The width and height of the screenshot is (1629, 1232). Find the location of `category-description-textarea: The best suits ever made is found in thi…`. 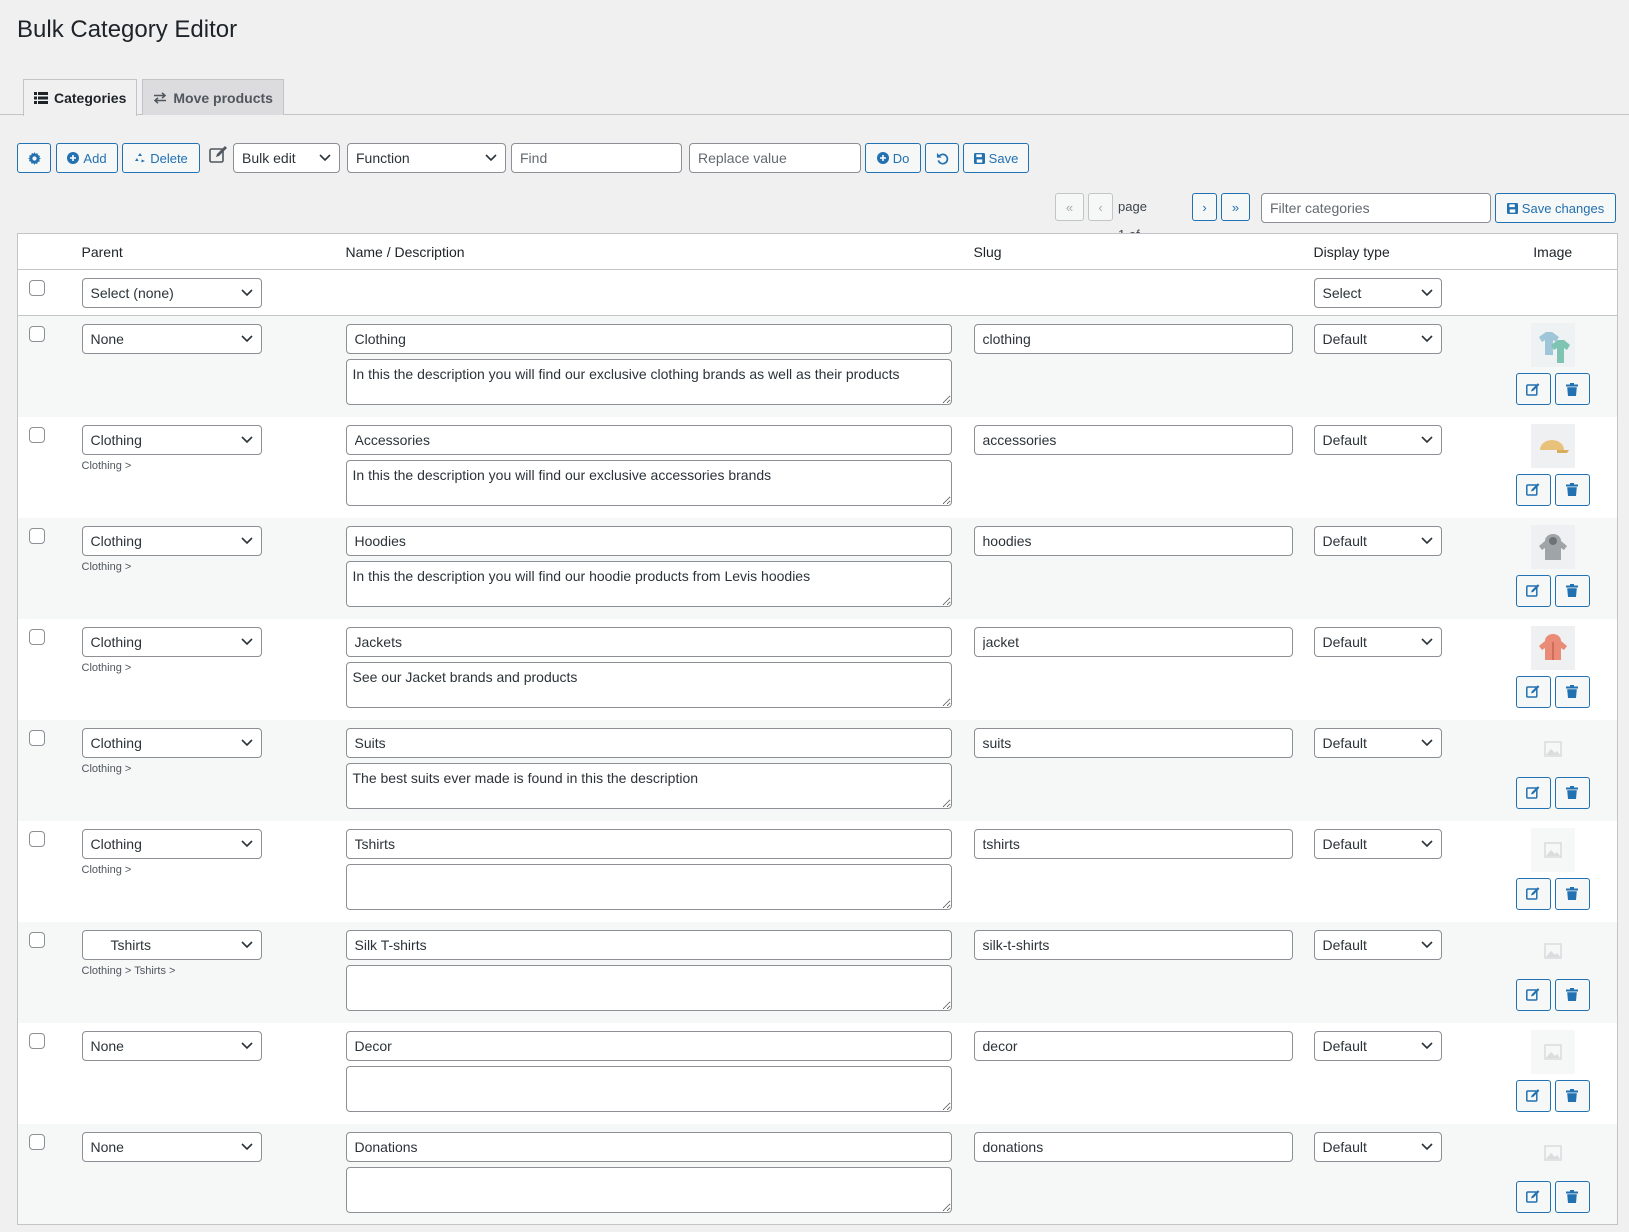

category-description-textarea: The best suits ever made is found in thi… is located at coordinates (648, 785).